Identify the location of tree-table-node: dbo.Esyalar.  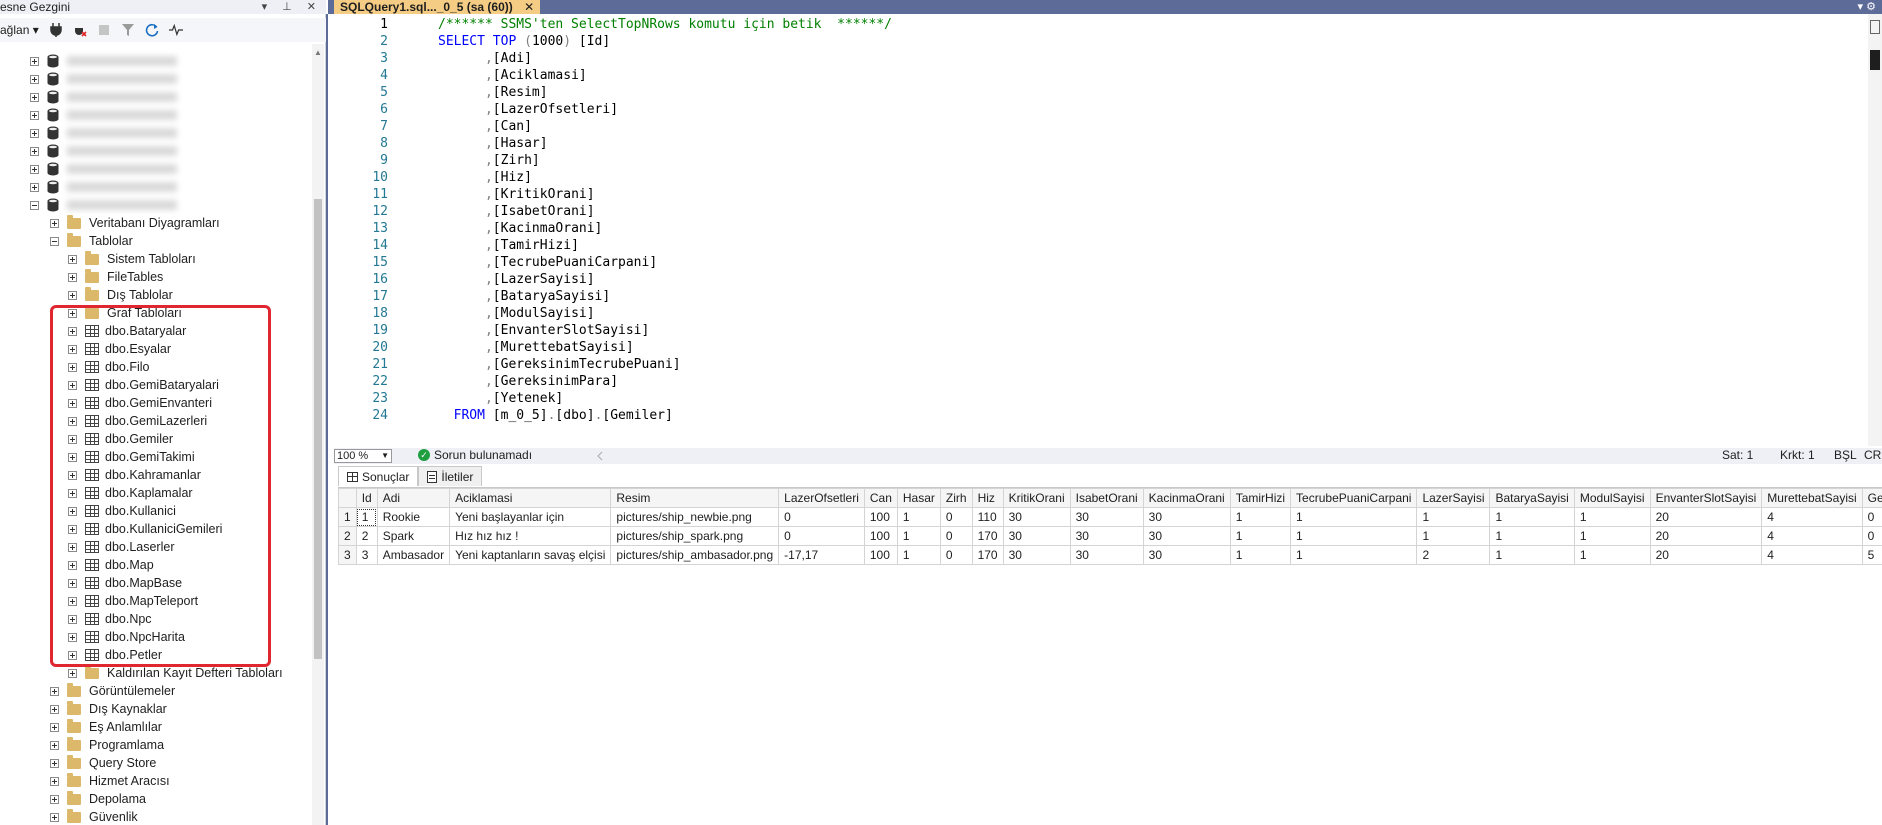
(119, 349).